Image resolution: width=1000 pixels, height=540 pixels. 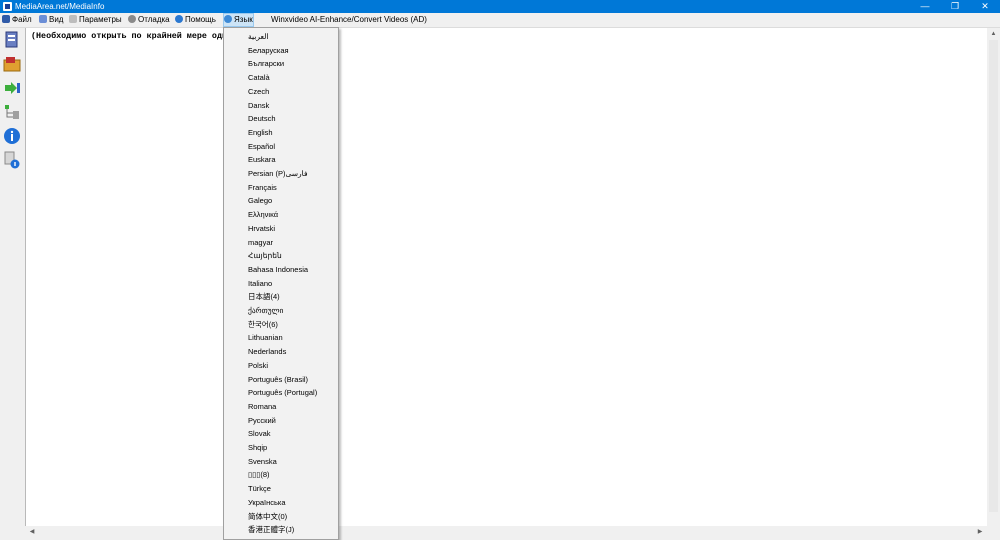 I want to click on menu-file-label: Файл, so click(x=22, y=19).